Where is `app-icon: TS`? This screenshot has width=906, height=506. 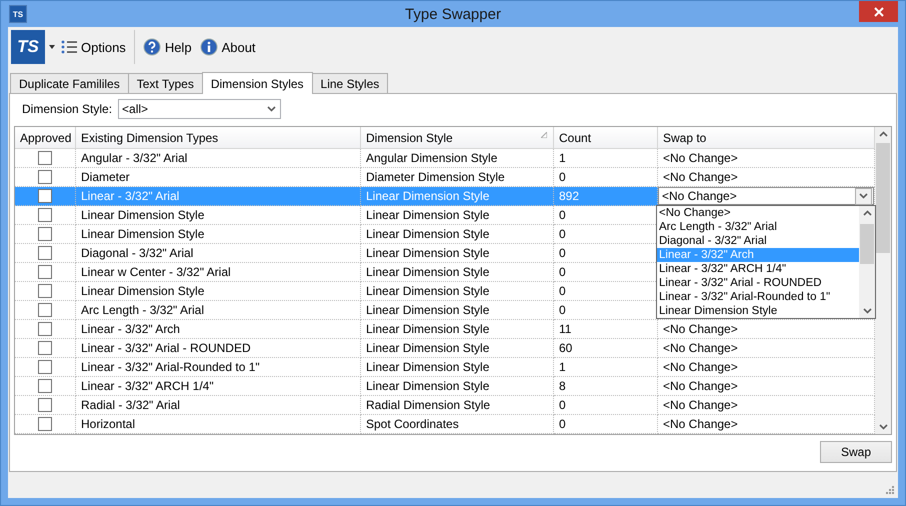 app-icon: TS is located at coordinates (18, 14).